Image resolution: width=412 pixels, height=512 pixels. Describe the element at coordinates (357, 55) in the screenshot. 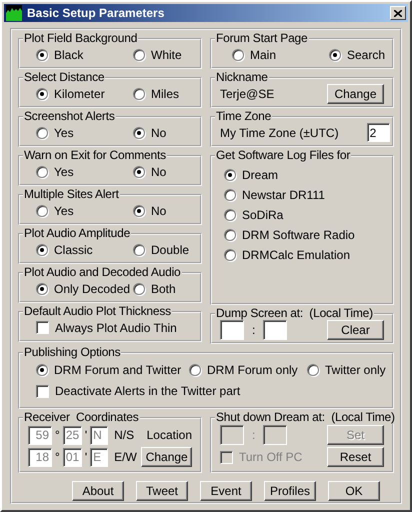

I see `radio-option: Search` at that location.